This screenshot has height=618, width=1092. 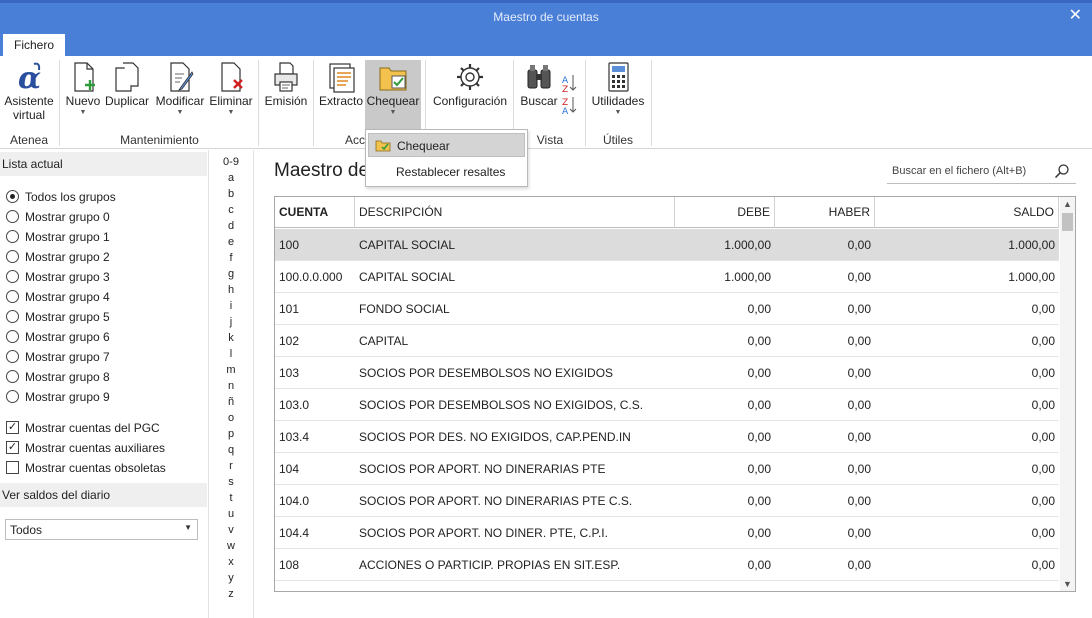 What do you see at coordinates (231, 306) in the screenshot?
I see `alphabet-index-letter: i` at bounding box center [231, 306].